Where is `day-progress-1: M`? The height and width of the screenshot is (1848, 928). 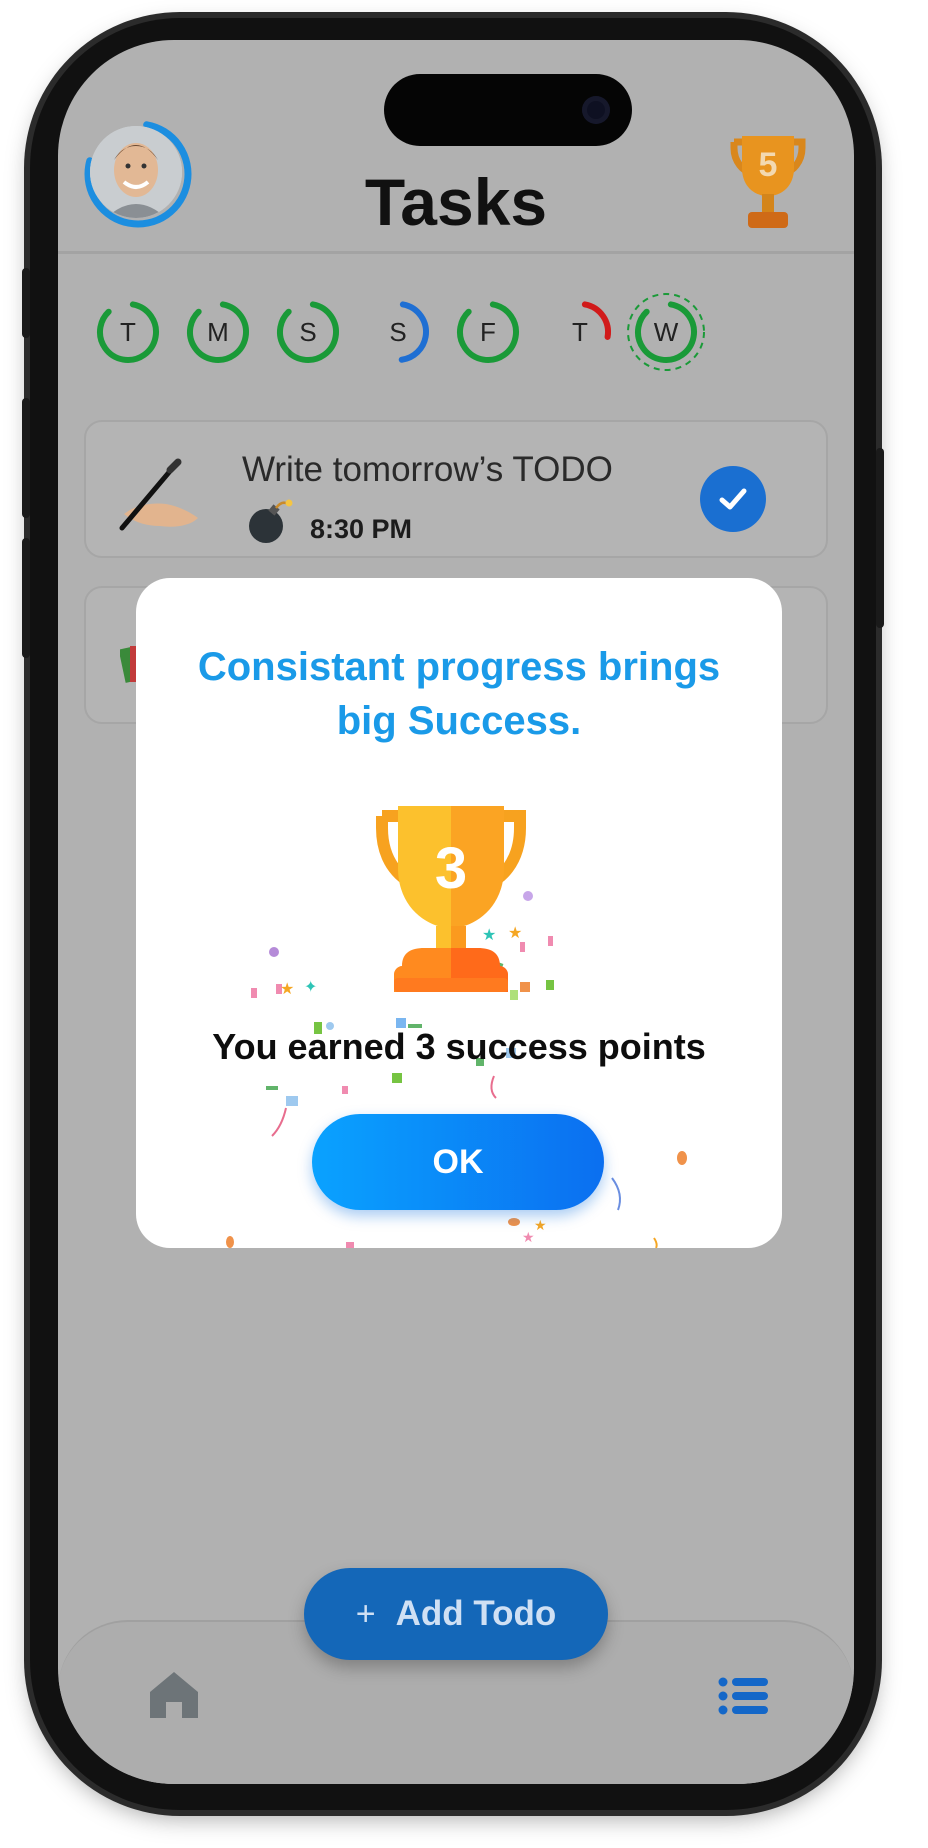 day-progress-1: M is located at coordinates (218, 332).